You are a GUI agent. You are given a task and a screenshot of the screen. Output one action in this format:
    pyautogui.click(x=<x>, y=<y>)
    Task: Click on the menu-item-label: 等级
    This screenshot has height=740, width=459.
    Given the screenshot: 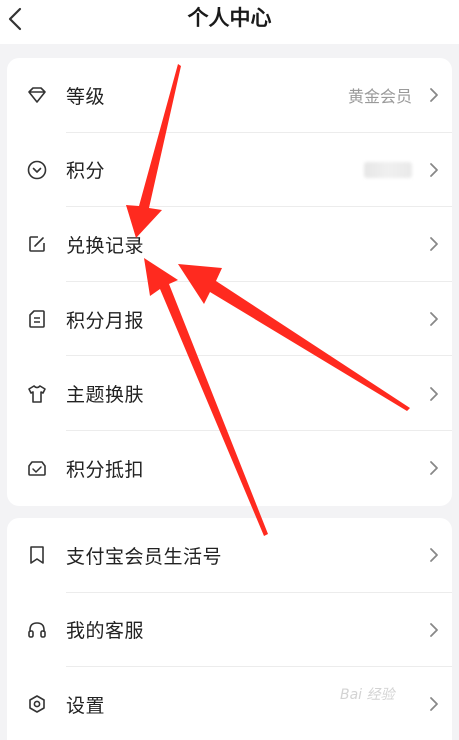 What is the action you would take?
    pyautogui.click(x=86, y=96)
    